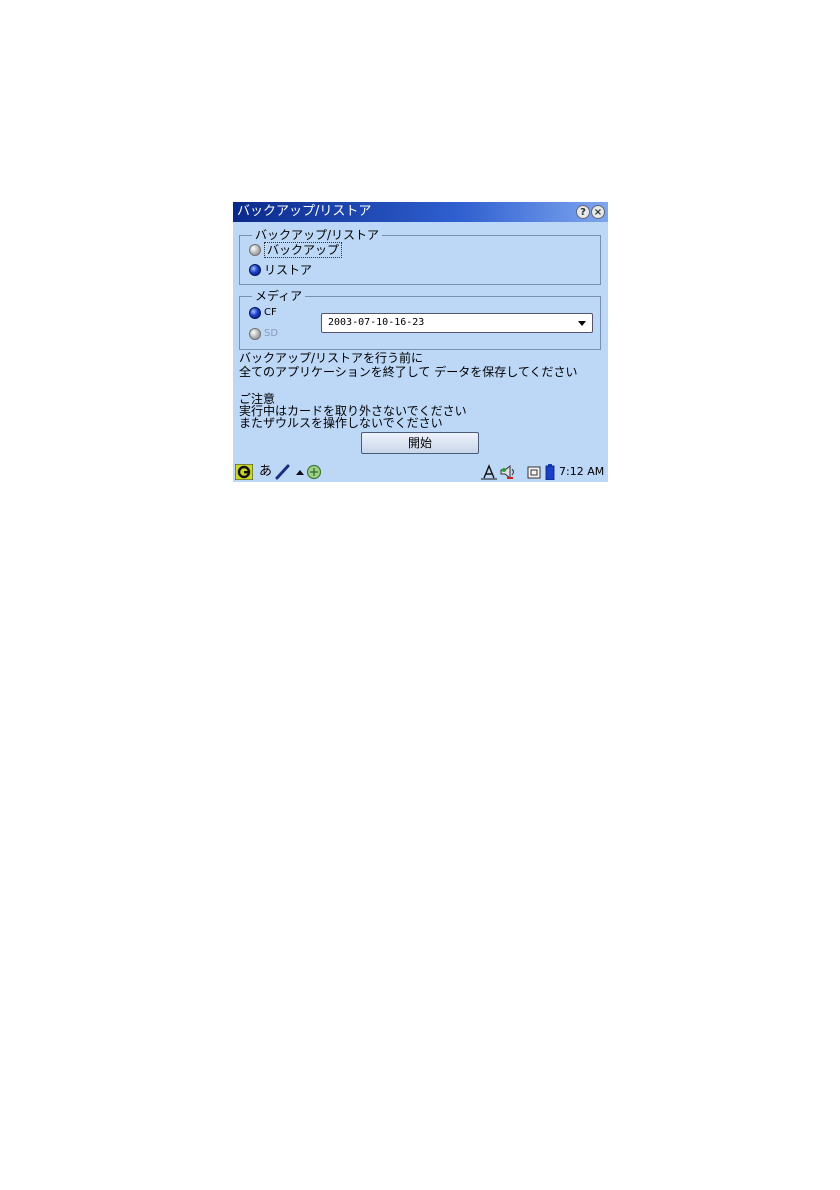 This screenshot has height=1190, width=840. What do you see at coordinates (420, 443) in the screenshot?
I see `start-button: 開始` at bounding box center [420, 443].